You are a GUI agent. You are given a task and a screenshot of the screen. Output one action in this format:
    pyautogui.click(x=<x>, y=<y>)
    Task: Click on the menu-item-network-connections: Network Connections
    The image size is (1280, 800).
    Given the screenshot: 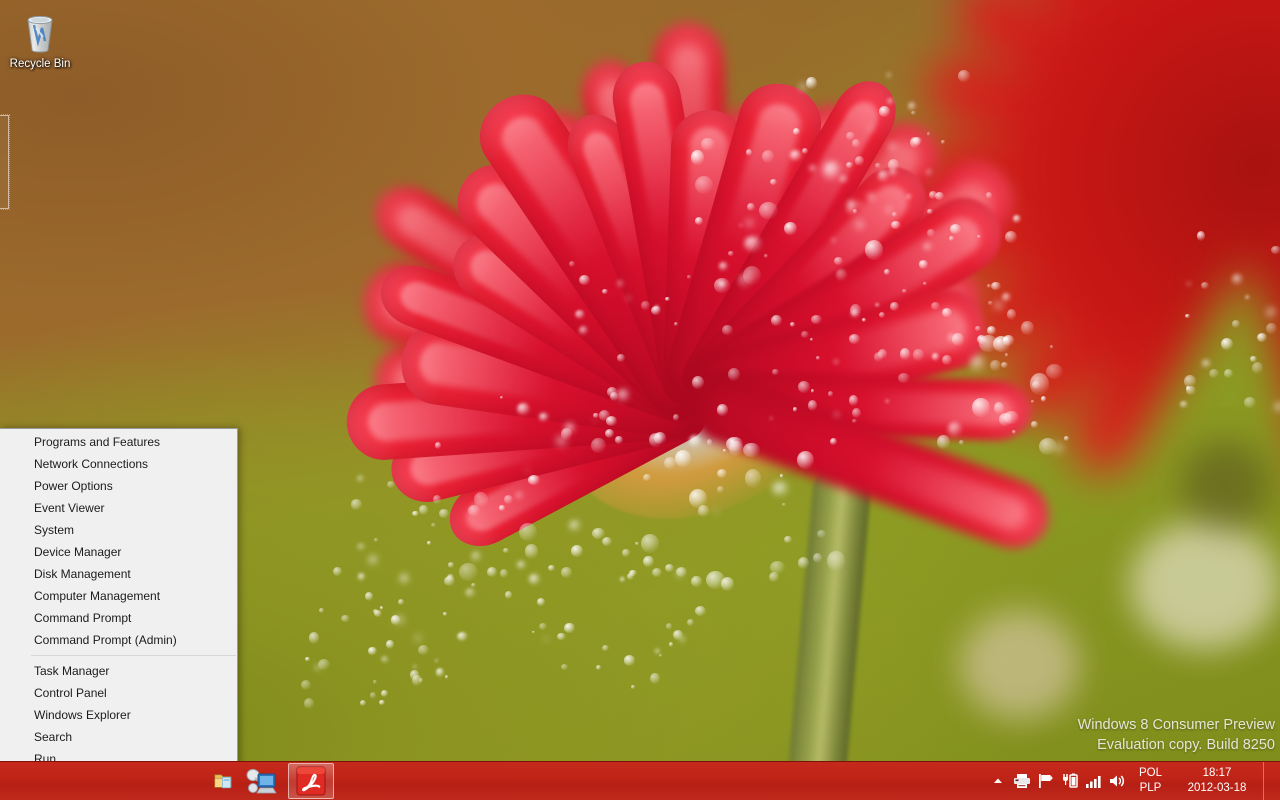 What is the action you would take?
    pyautogui.click(x=118, y=464)
    